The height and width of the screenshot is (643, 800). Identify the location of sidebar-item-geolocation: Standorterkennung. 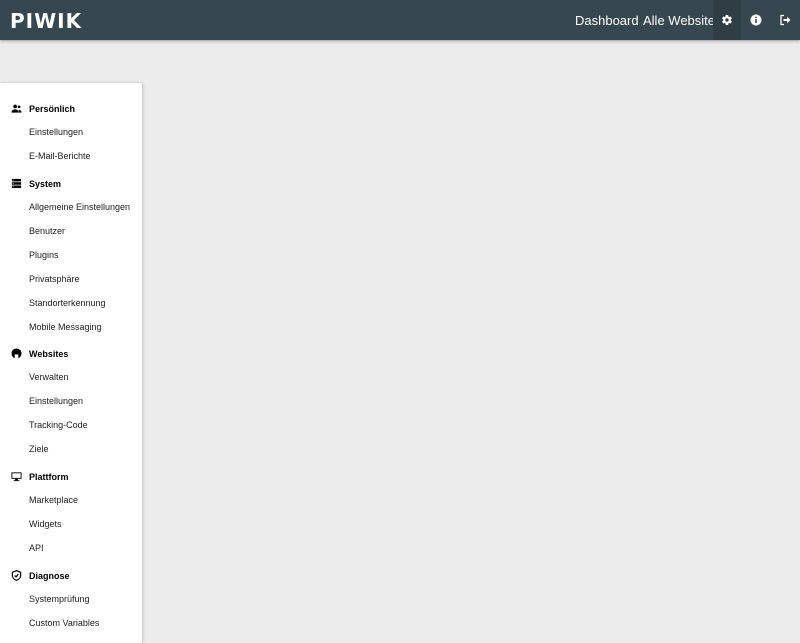
(84, 303).